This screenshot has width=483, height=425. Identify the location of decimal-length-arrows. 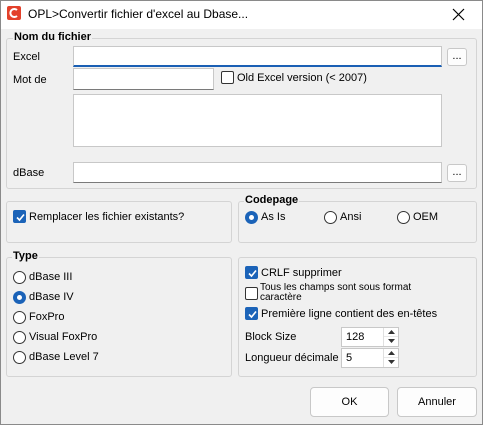
(390, 358).